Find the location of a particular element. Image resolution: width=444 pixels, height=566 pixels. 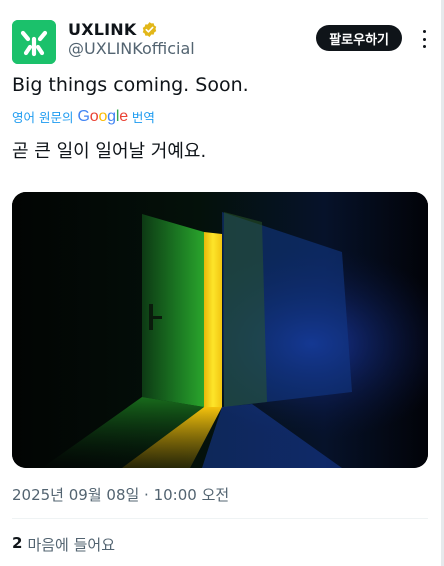

likes-count: 2 is located at coordinates (17, 543).